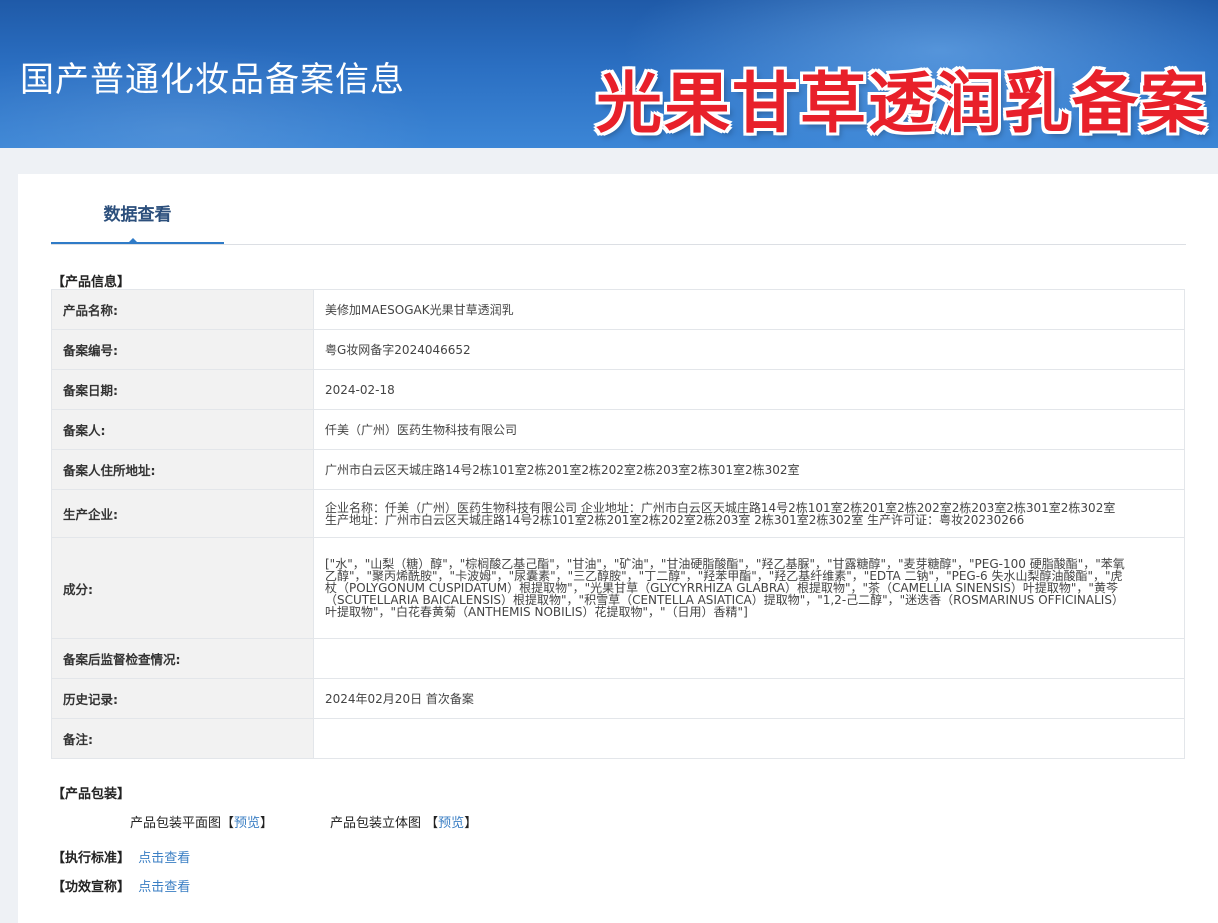 The width and height of the screenshot is (1218, 923). What do you see at coordinates (164, 858) in the screenshot?
I see `standard-view-link: 点击查看` at bounding box center [164, 858].